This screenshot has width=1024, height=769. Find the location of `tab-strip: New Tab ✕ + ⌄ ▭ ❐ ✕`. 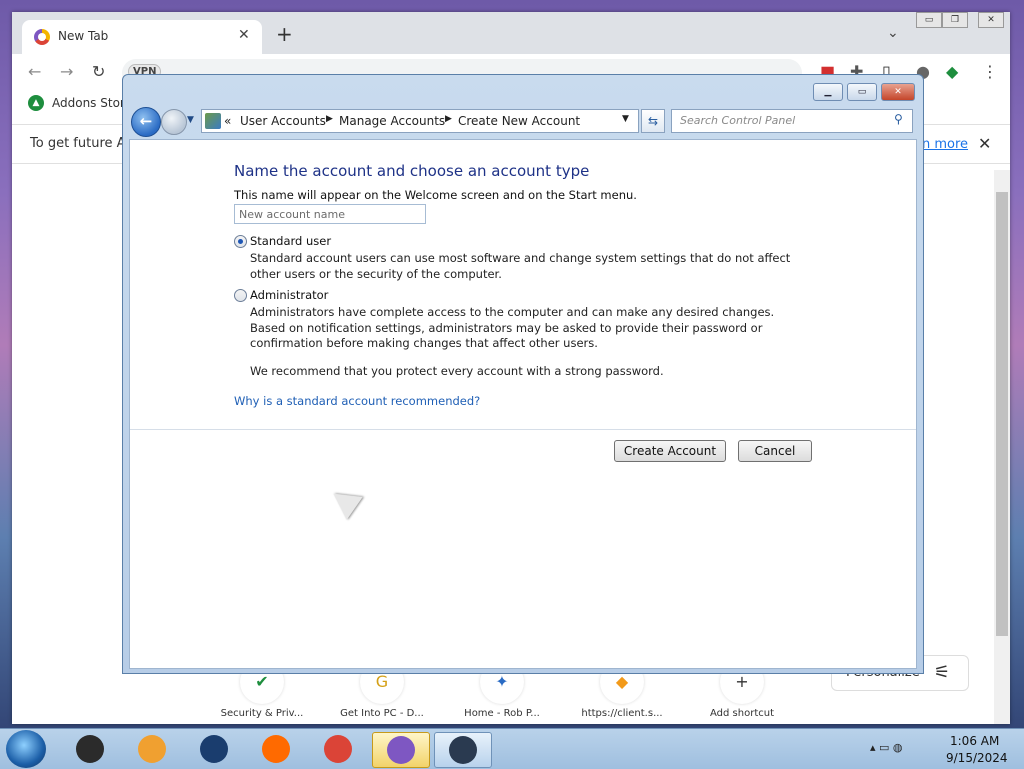

tab-strip: New Tab ✕ + ⌄ ▭ ❐ ✕ is located at coordinates (511, 33).